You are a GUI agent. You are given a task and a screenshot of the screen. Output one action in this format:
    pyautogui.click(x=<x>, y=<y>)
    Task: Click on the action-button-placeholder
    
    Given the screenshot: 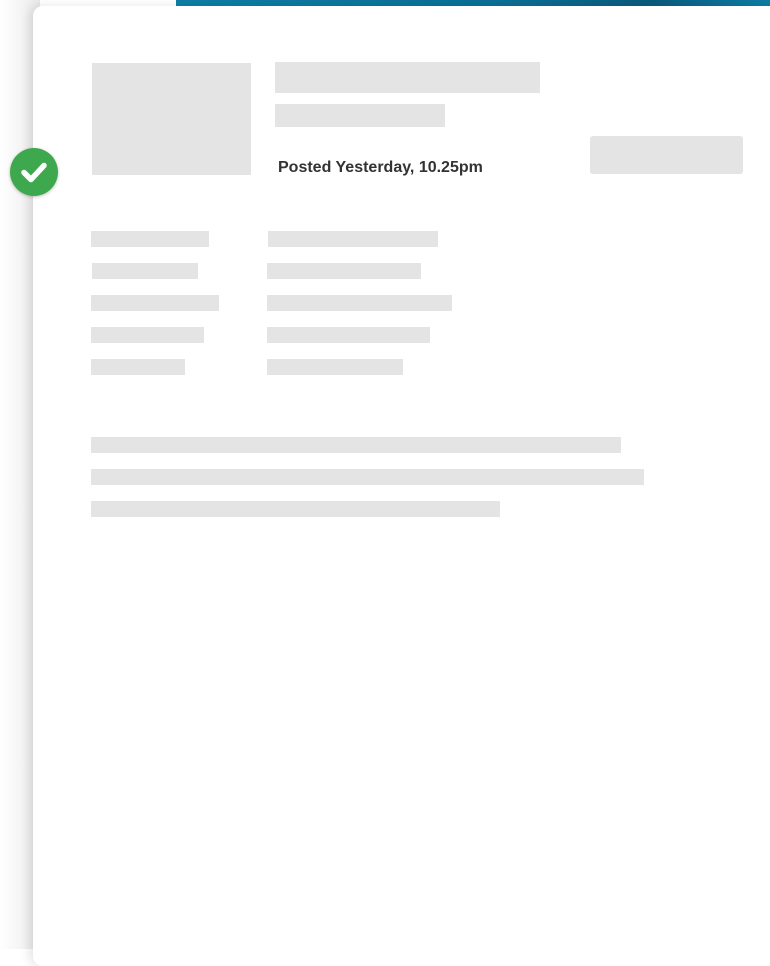 What is the action you would take?
    pyautogui.click(x=666, y=155)
    